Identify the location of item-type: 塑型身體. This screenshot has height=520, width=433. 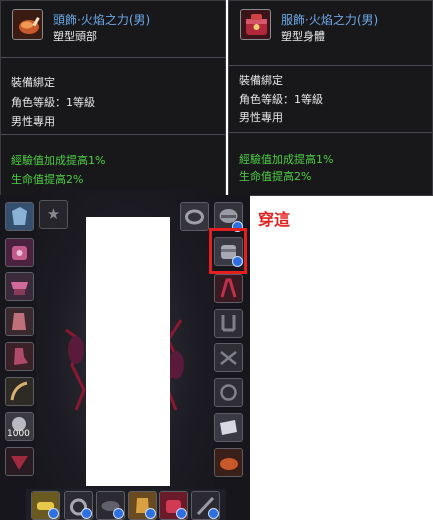
(303, 36).